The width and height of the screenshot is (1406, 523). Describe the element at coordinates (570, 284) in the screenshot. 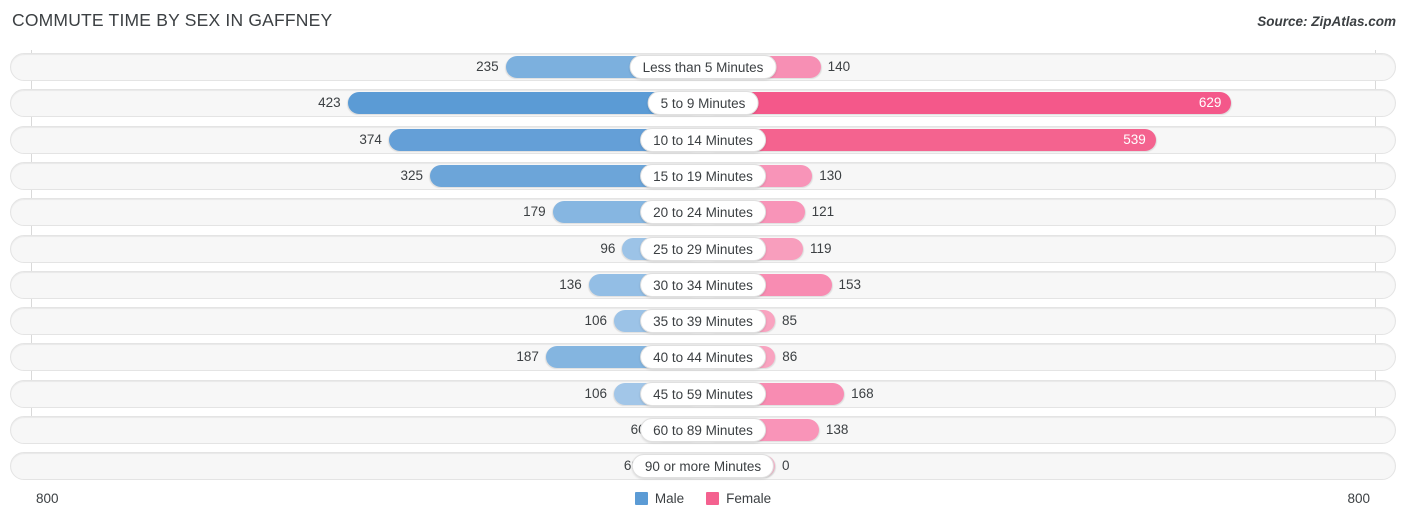

I see `value-label-male: 136` at that location.